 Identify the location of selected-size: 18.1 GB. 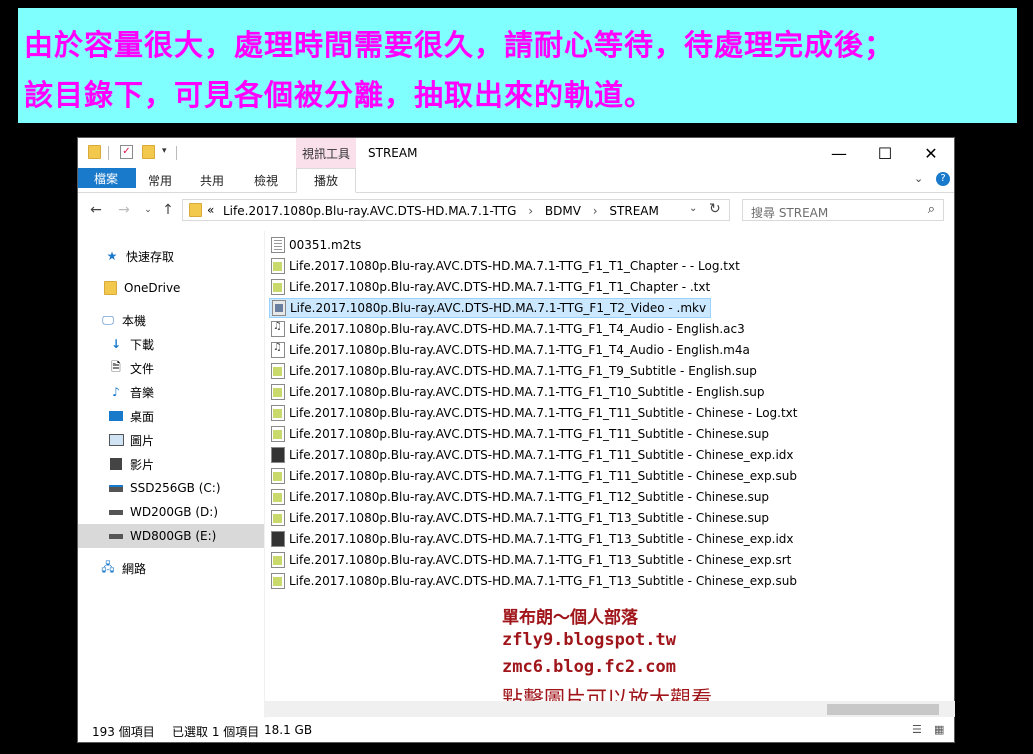
(288, 730).